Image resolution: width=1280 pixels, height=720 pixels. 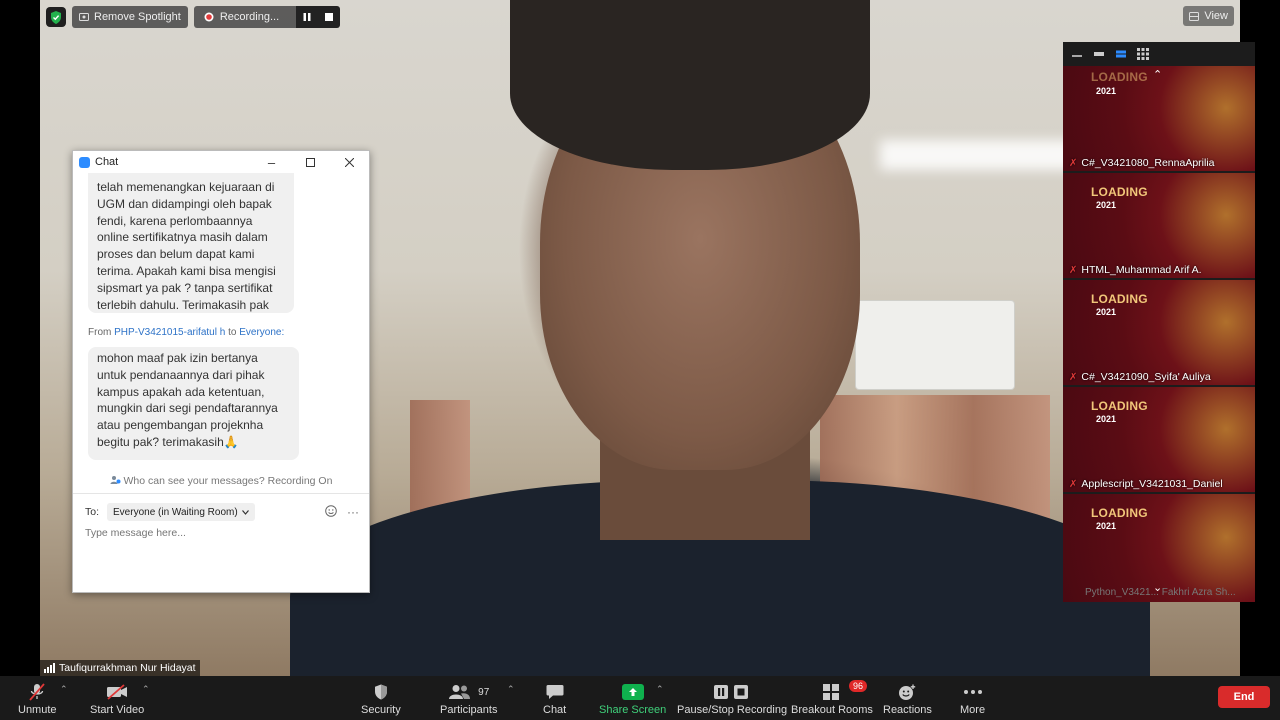 What do you see at coordinates (186, 187) in the screenshot?
I see `message-line: telah memenangkan kejuaraan di` at bounding box center [186, 187].